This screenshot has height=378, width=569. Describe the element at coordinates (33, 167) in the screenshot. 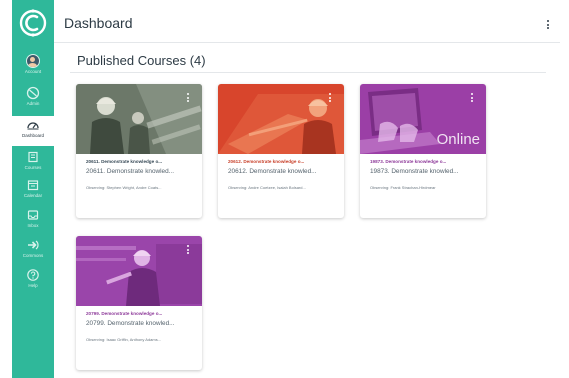

I see `nav-item-label: Courses` at that location.